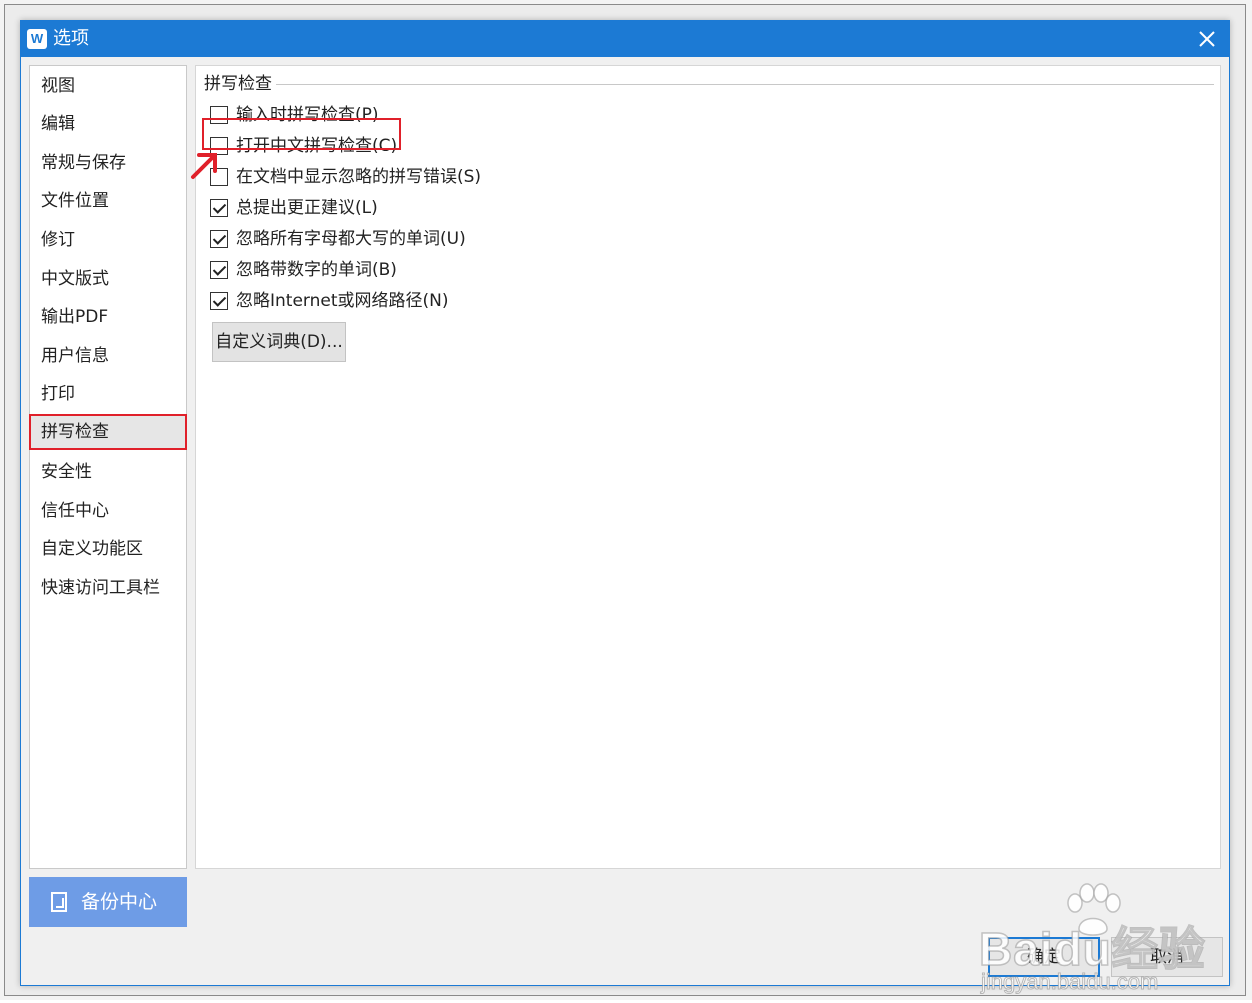 This screenshot has height=1003, width=1252. I want to click on sidebar-item-quick-access-toolbar: 快速访问工具栏, so click(108, 588).